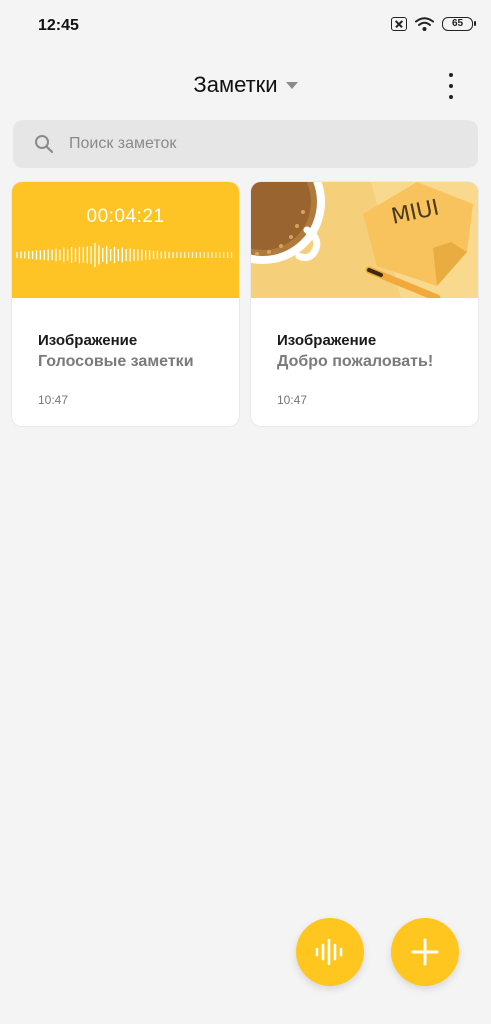  I want to click on folder-selector: Заметки, so click(245, 85).